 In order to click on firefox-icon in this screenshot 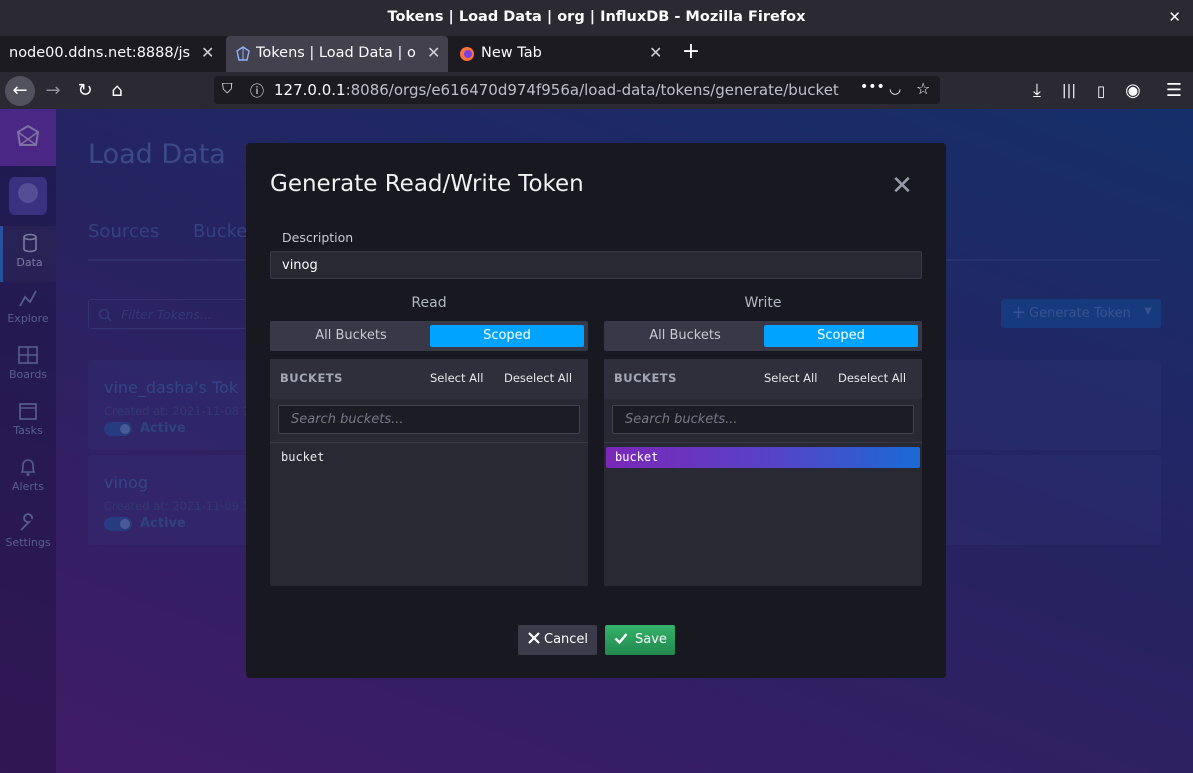, I will do `click(467, 54)`.